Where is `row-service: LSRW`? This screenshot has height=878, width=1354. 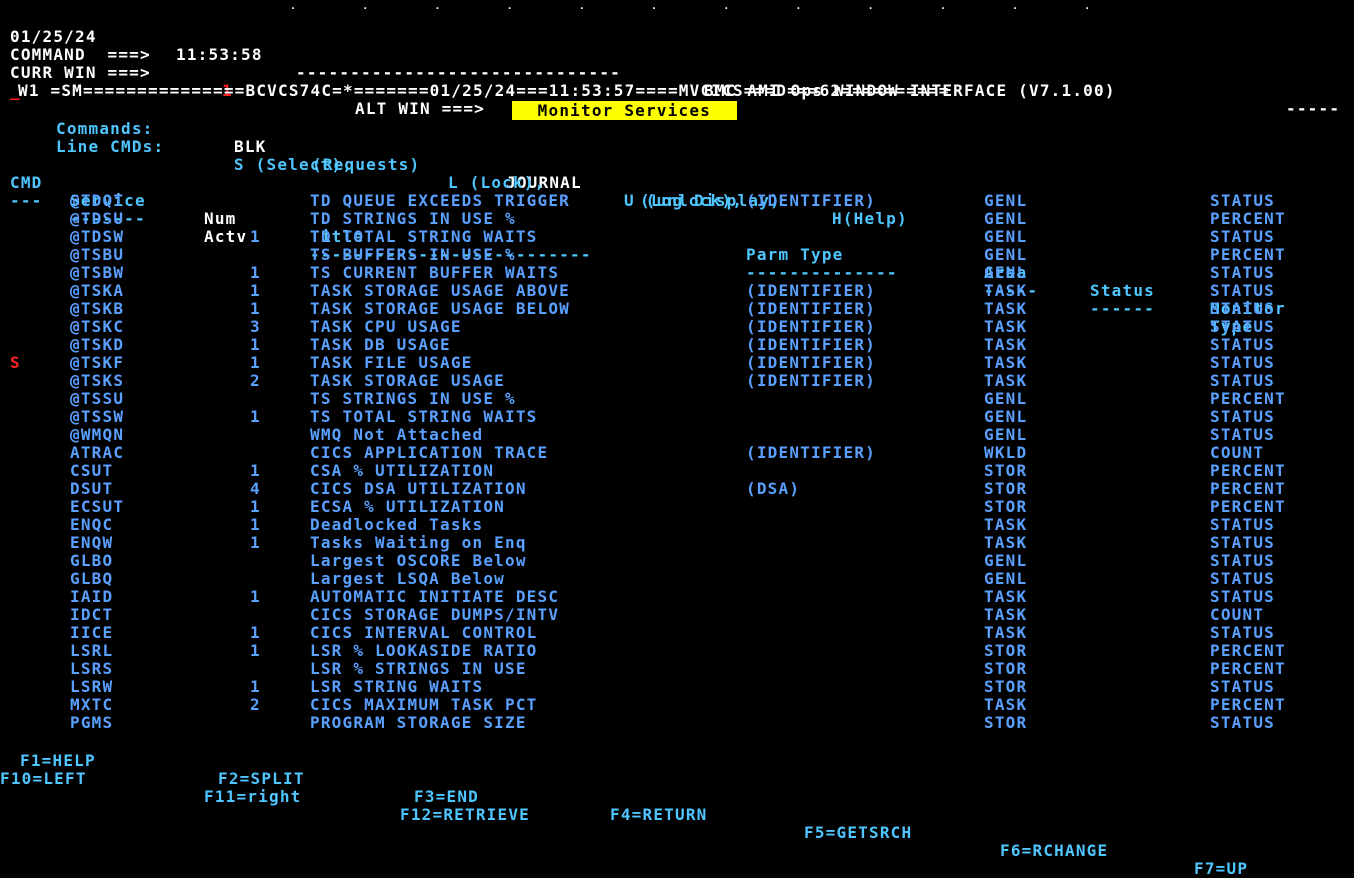 row-service: LSRW is located at coordinates (91, 687).